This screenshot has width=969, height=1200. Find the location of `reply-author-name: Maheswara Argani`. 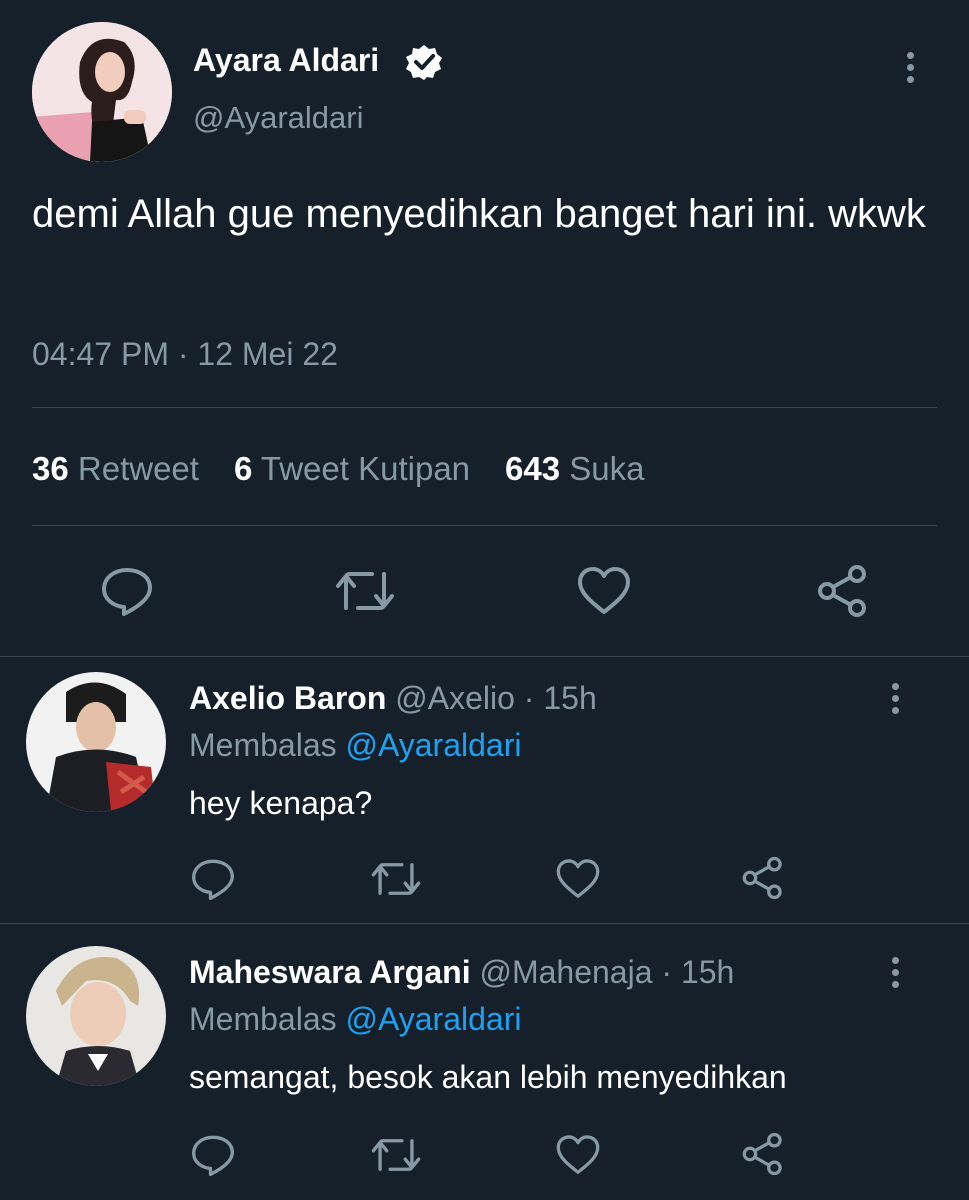

reply-author-name: Maheswara Argani is located at coordinates (330, 972).